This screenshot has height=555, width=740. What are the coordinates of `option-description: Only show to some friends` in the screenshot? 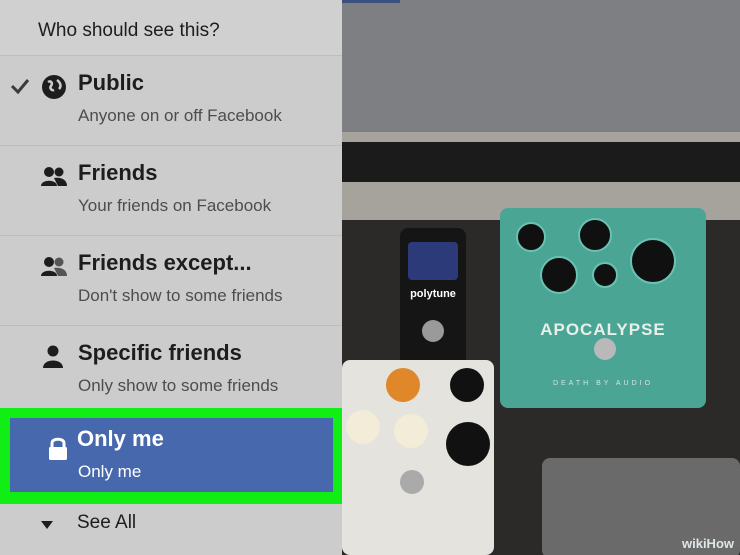 It's located at (178, 385).